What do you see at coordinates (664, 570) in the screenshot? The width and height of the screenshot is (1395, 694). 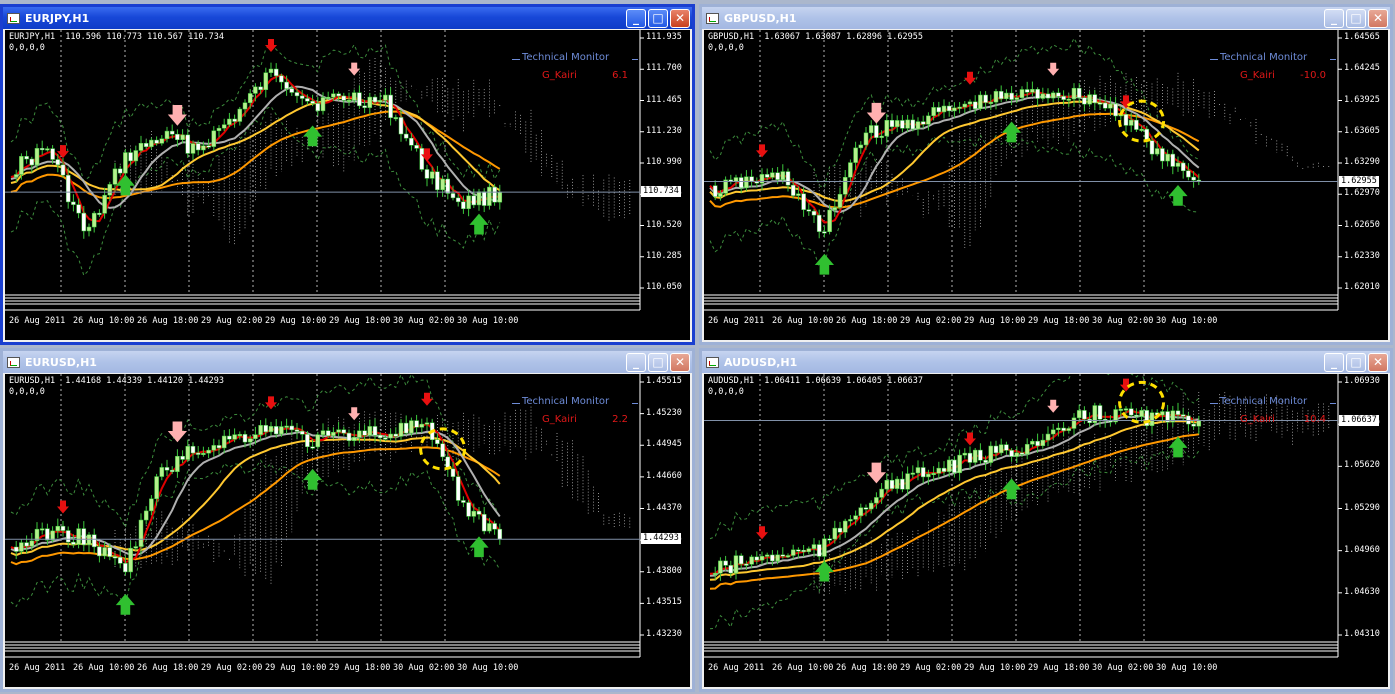 I see `price-axis-label: 1.43800` at bounding box center [664, 570].